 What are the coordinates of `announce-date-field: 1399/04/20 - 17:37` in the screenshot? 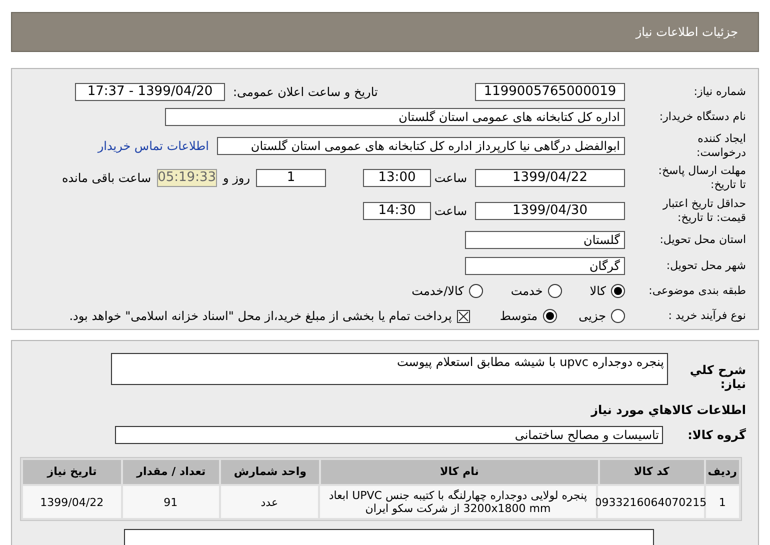 It's located at (150, 91).